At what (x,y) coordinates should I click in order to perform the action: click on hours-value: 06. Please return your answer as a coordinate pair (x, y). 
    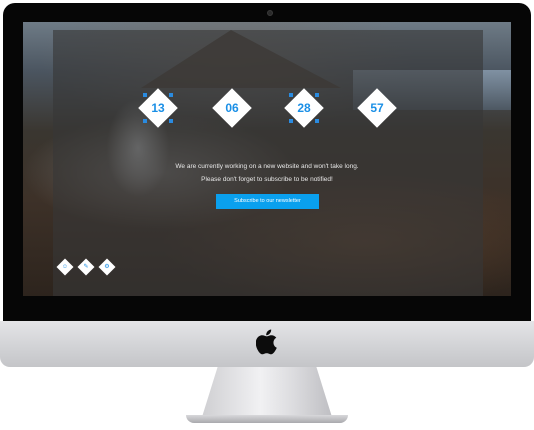
    Looking at the image, I should click on (232, 108).